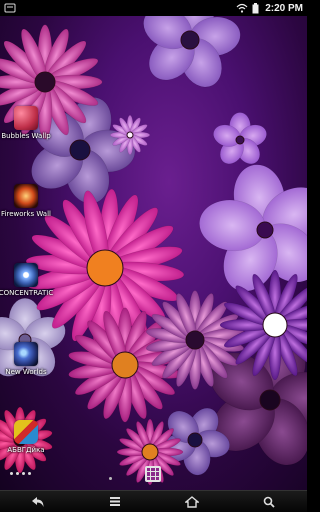 The image size is (320, 512). Describe the element at coordinates (26, 275) in the screenshot. I see `concentration-icon` at that location.